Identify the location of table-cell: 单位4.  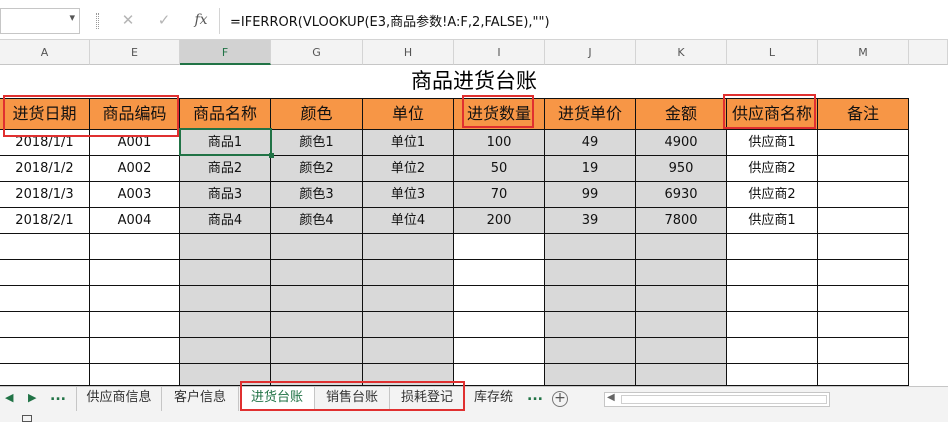
(408, 221).